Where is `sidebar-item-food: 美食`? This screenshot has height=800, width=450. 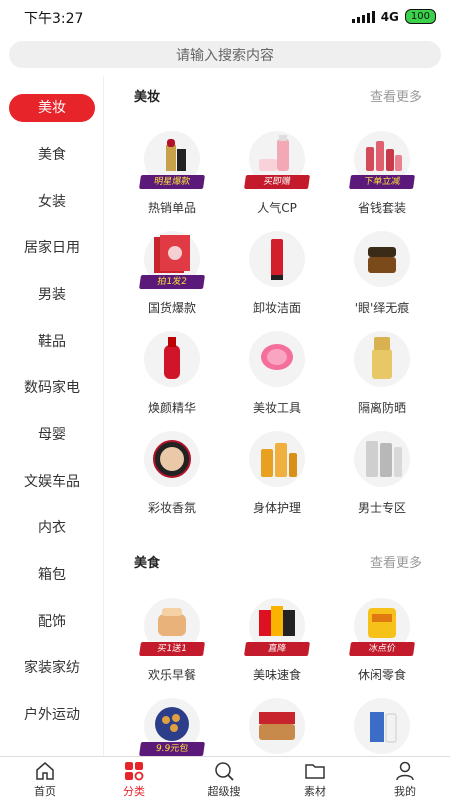 sidebar-item-food: 美食 is located at coordinates (52, 155).